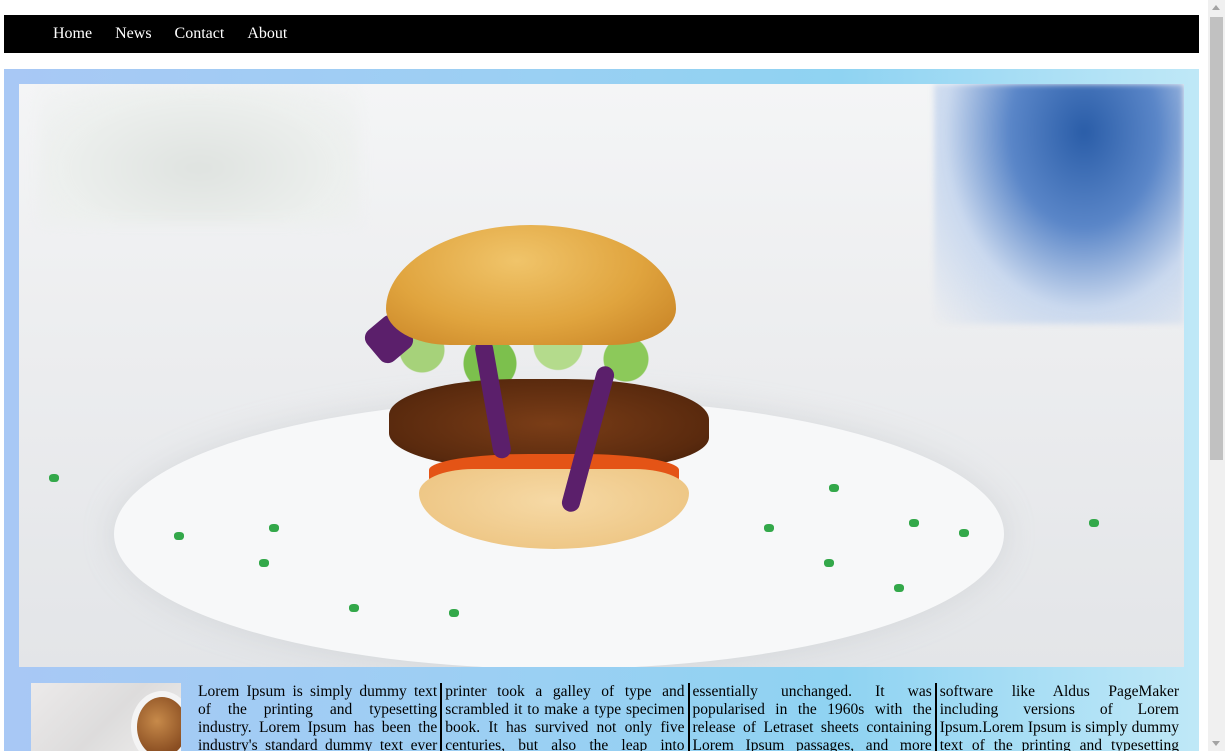 The width and height of the screenshot is (1225, 751). What do you see at coordinates (1216, 743) in the screenshot?
I see `scroll-down-arrow-icon` at bounding box center [1216, 743].